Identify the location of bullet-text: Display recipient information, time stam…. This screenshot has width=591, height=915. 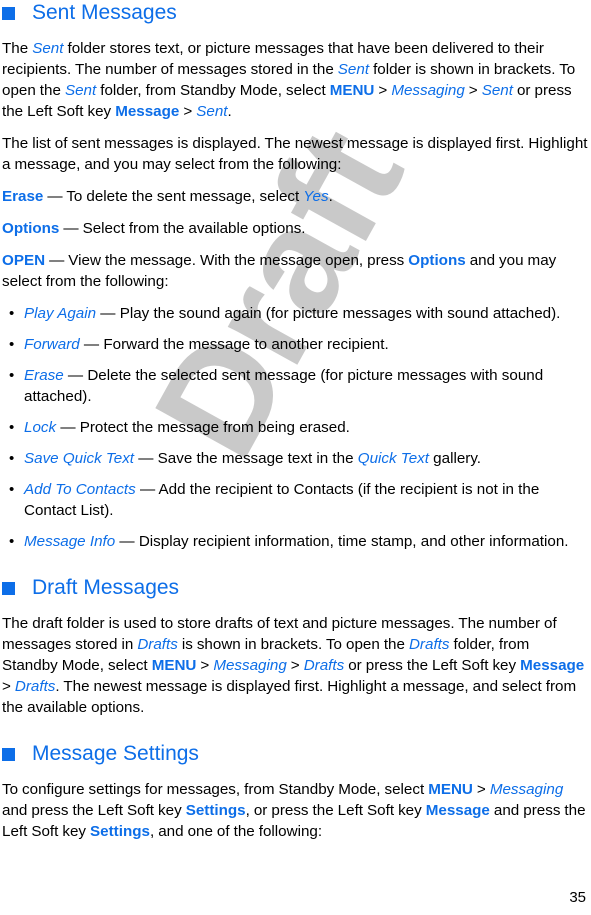
(353, 541).